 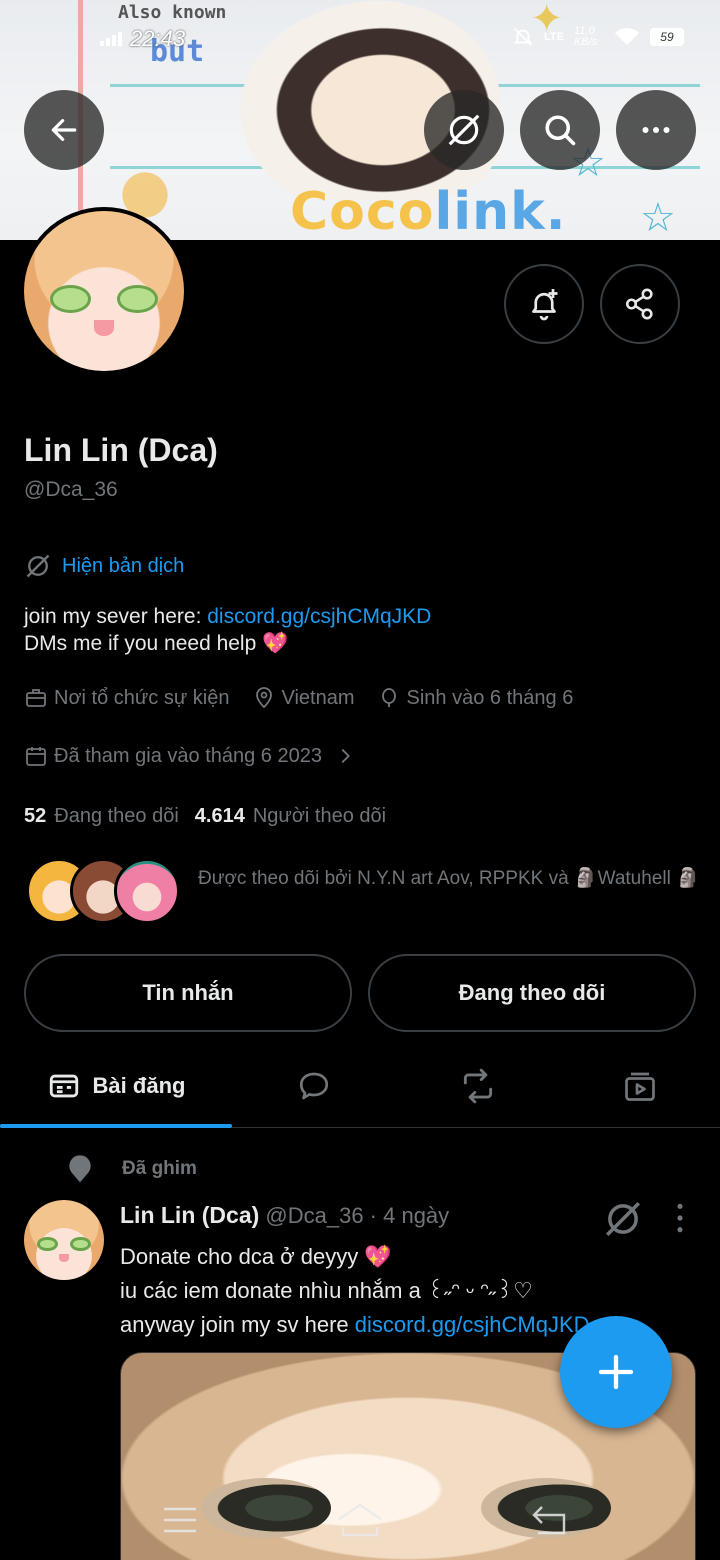 I want to click on arrow-left-icon, so click(x=64, y=130).